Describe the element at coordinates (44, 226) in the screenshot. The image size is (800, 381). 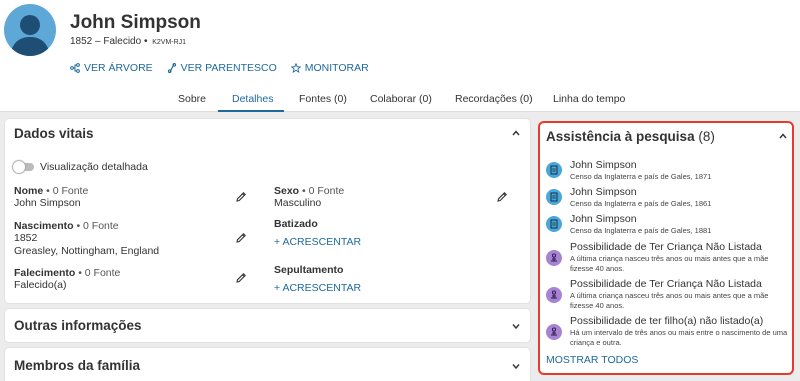
I see `birth-label: Nascimento` at that location.